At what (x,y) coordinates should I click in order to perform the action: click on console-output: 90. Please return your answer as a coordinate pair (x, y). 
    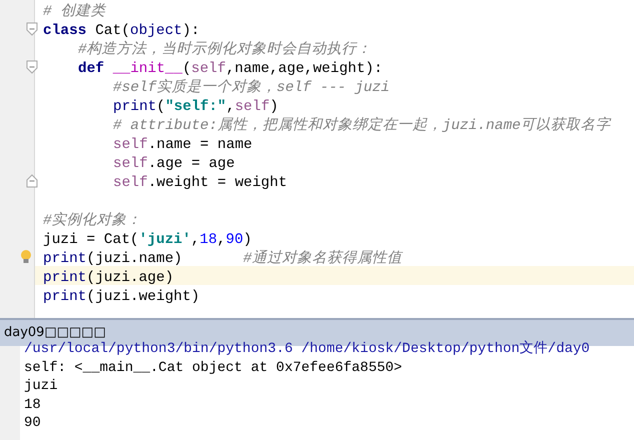
    Looking at the image, I should click on (32, 423).